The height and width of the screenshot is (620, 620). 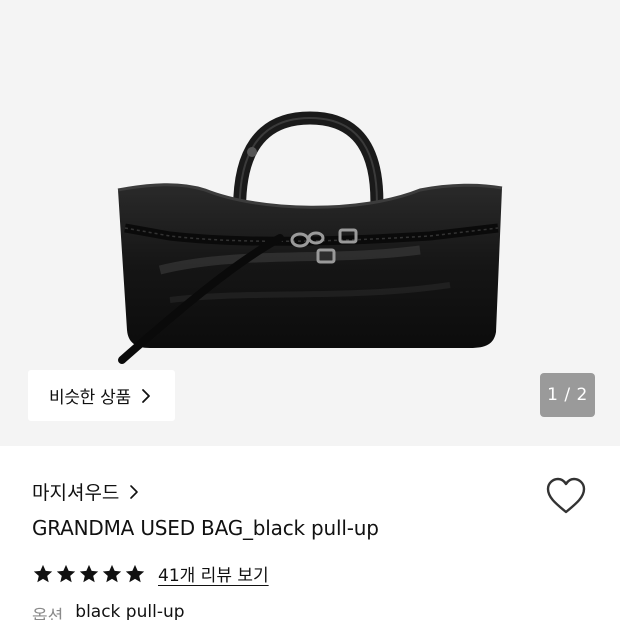 I want to click on brand-name: 마지셔우드, so click(x=76, y=493).